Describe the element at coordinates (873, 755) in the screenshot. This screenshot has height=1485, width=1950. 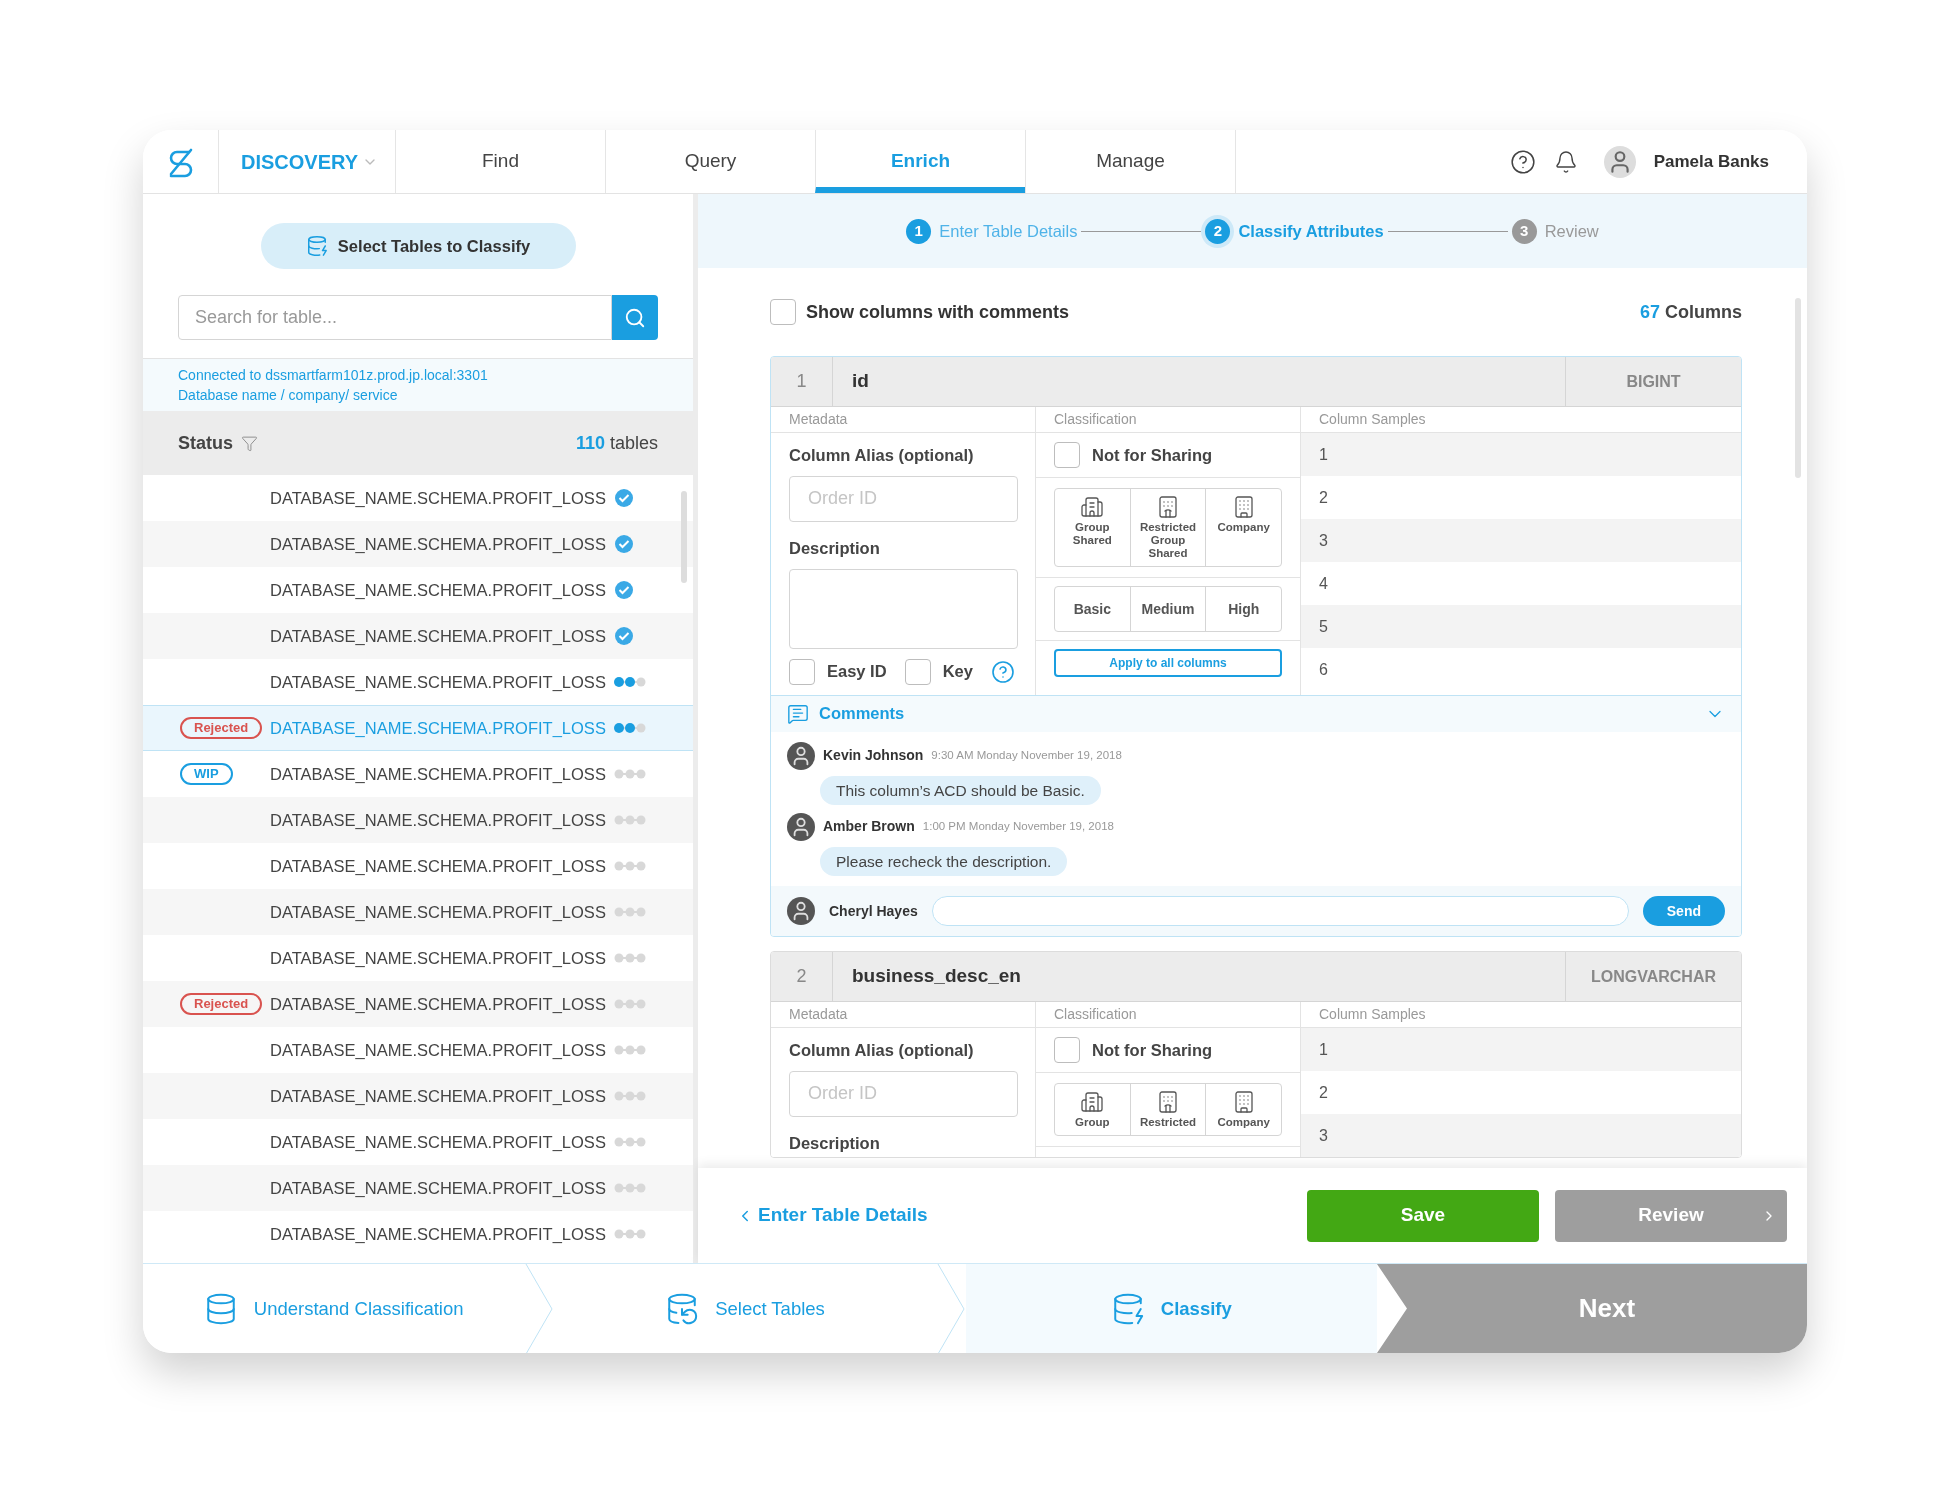
I see `comment-author: Kevin Johnson` at that location.